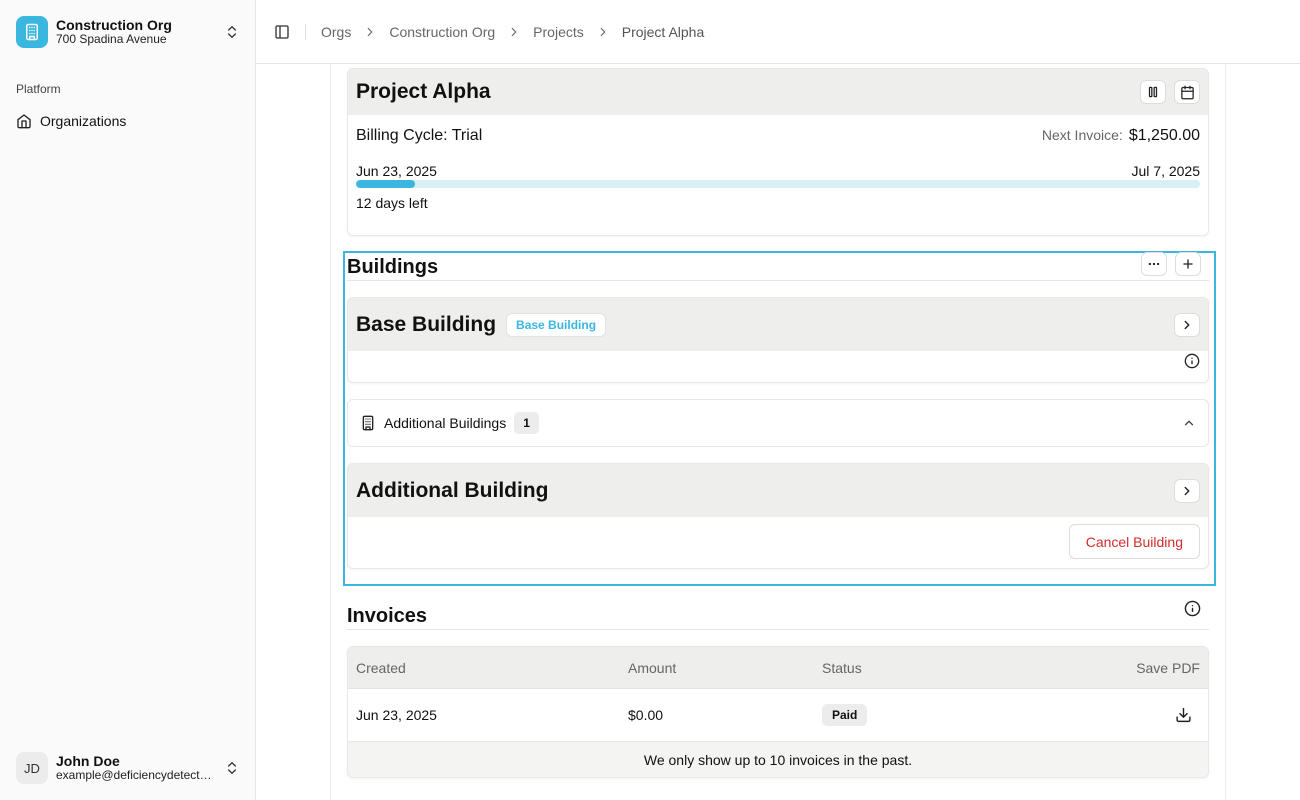  What do you see at coordinates (1134, 541) in the screenshot?
I see `cancel-building-button: Cancel Building` at bounding box center [1134, 541].